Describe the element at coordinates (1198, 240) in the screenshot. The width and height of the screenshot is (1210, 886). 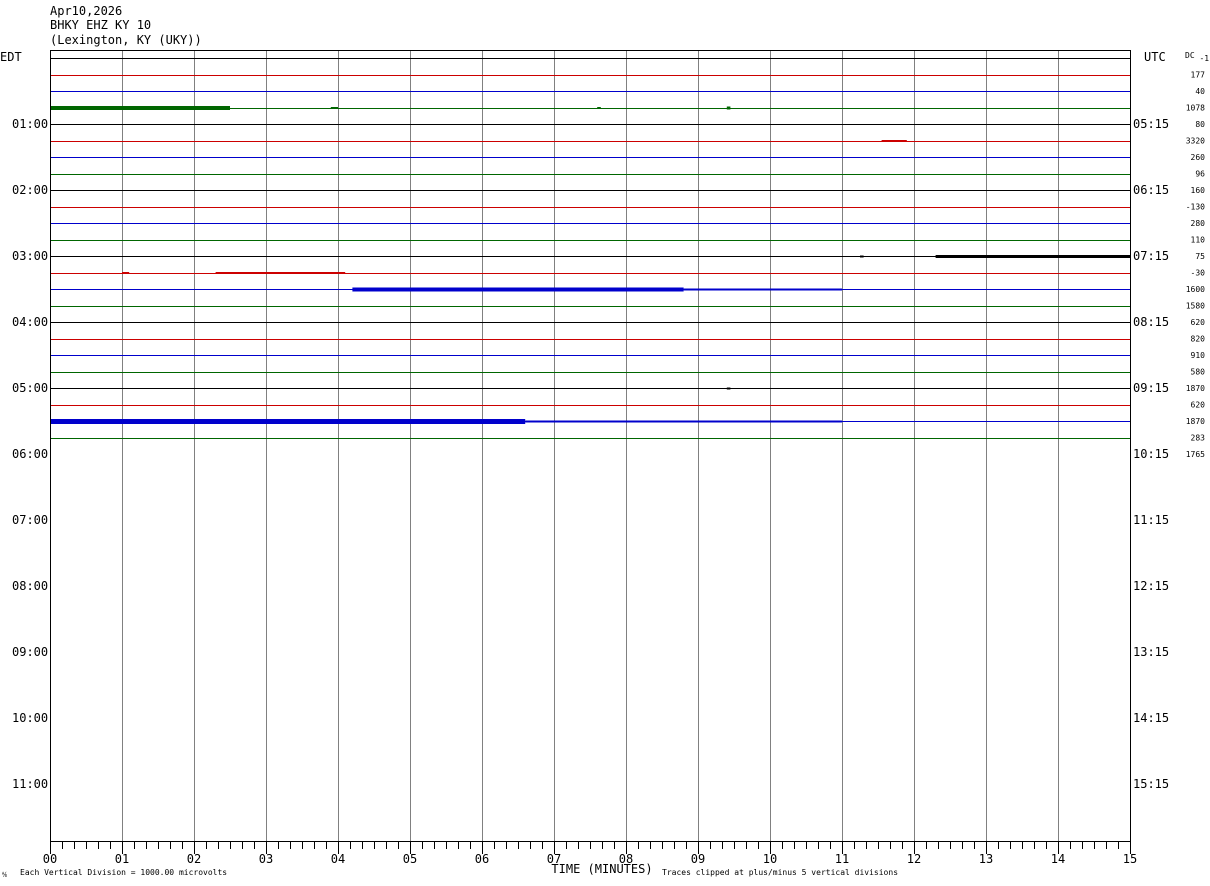
I see `dc-offset-value: 110` at that location.